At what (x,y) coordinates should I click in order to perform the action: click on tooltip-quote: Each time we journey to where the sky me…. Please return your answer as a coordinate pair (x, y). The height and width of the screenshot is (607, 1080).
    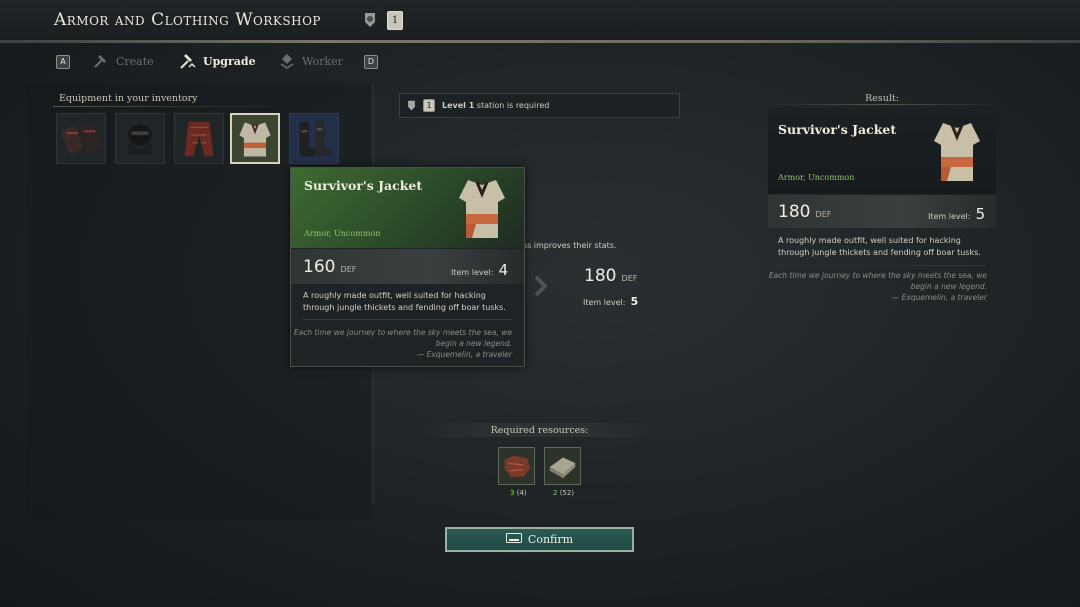
    Looking at the image, I should click on (403, 343).